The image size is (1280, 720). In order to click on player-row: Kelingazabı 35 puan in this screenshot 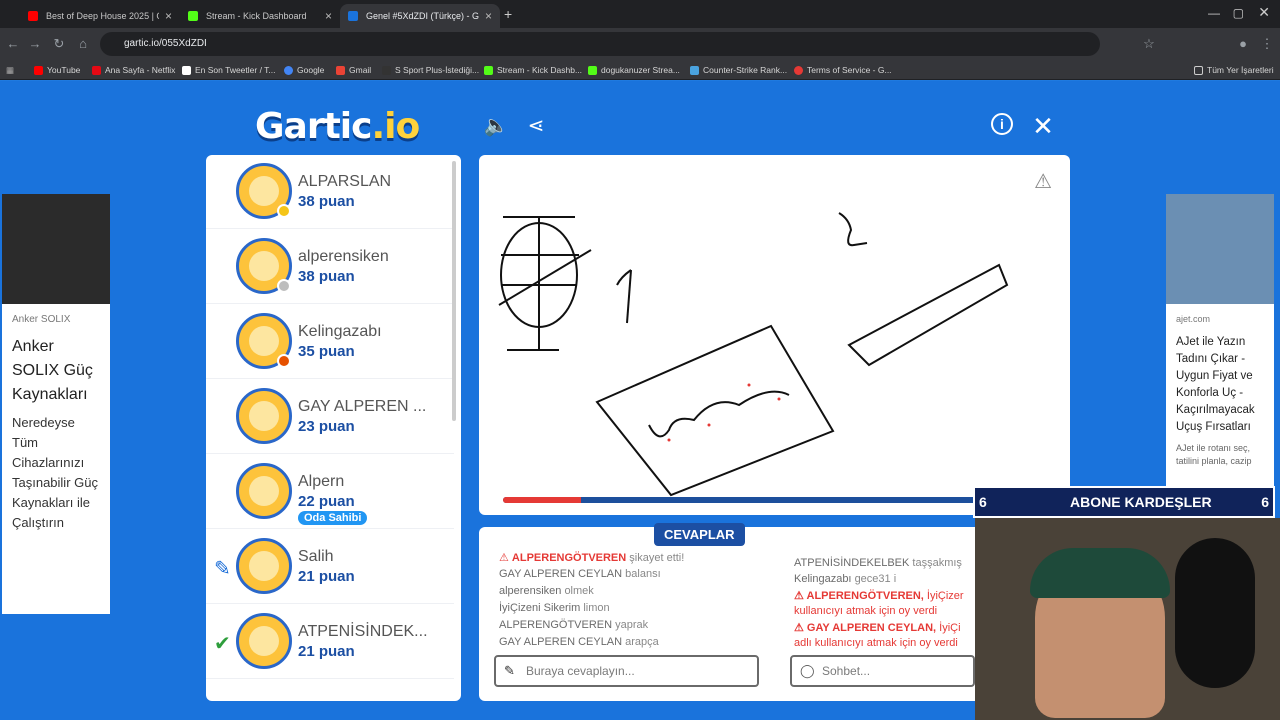, I will do `click(330, 342)`.